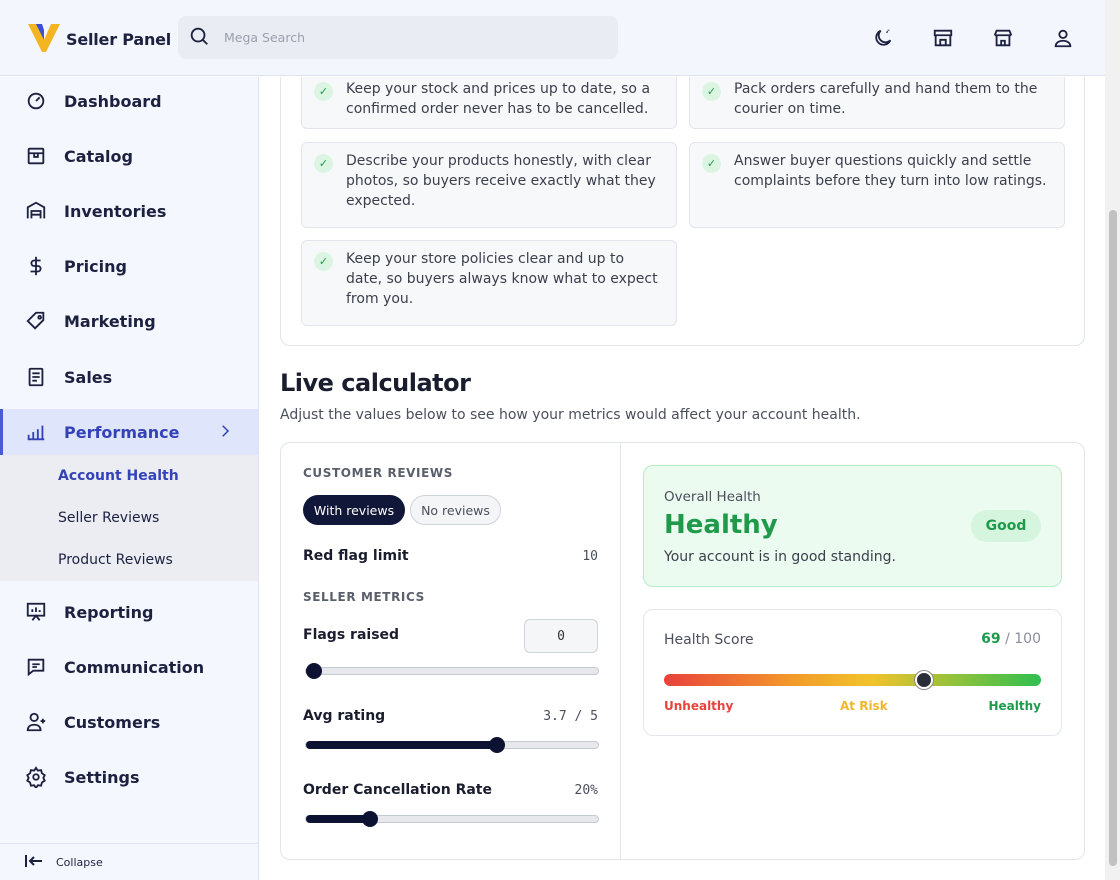 The height and width of the screenshot is (880, 1120). What do you see at coordinates (225, 433) in the screenshot?
I see `chevron-right-icon` at bounding box center [225, 433].